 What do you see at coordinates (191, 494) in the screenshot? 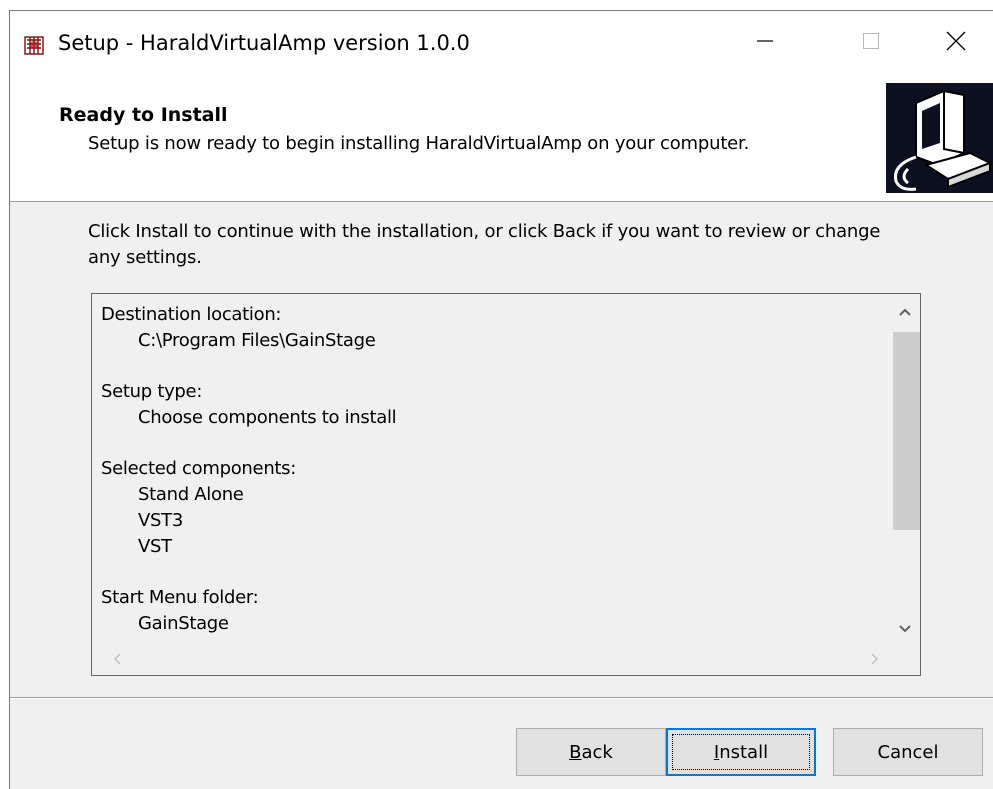
I see `memo-value: Stand Alone` at bounding box center [191, 494].